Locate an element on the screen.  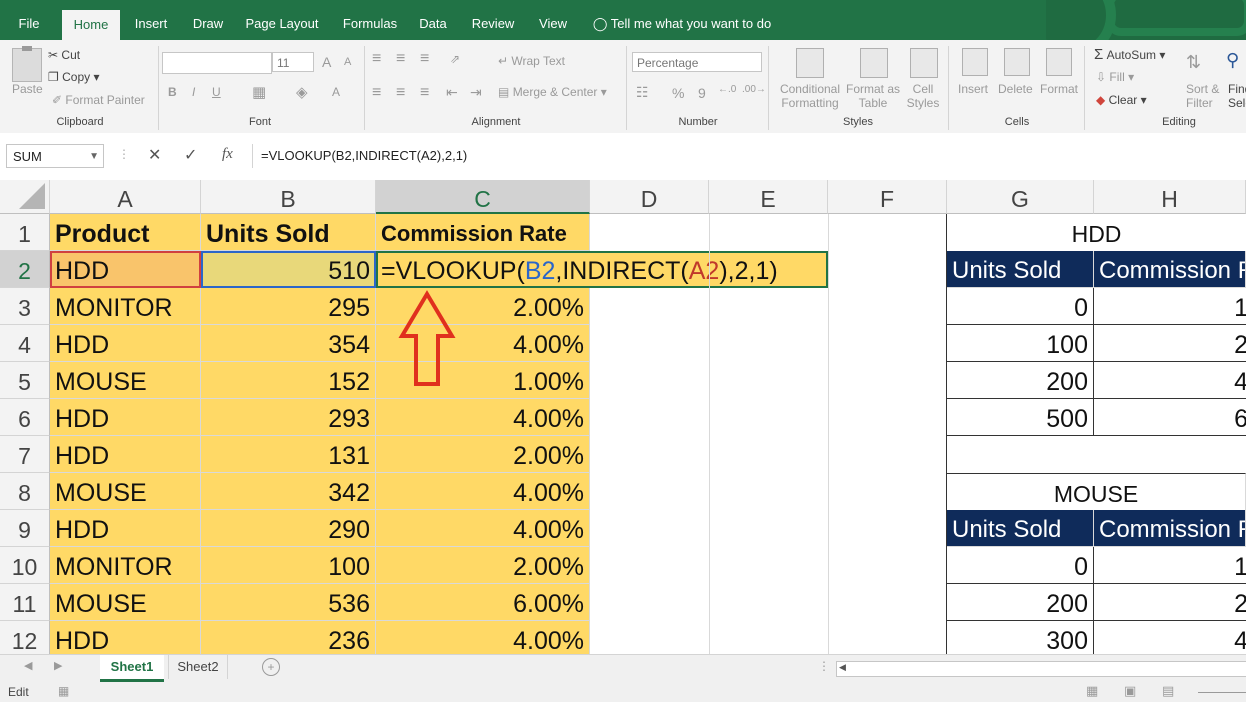
enter-check-icon: ✓ is located at coordinates (190, 155).